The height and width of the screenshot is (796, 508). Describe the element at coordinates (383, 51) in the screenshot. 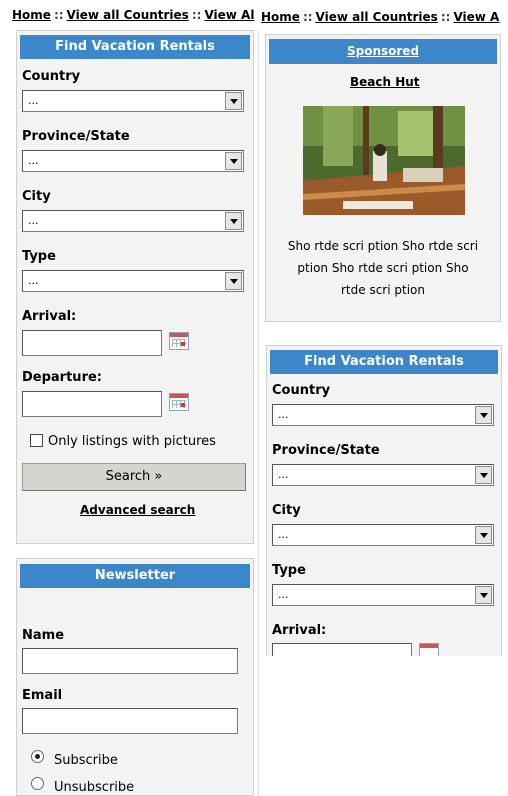

I see `sponsored-title: Sponsored` at that location.